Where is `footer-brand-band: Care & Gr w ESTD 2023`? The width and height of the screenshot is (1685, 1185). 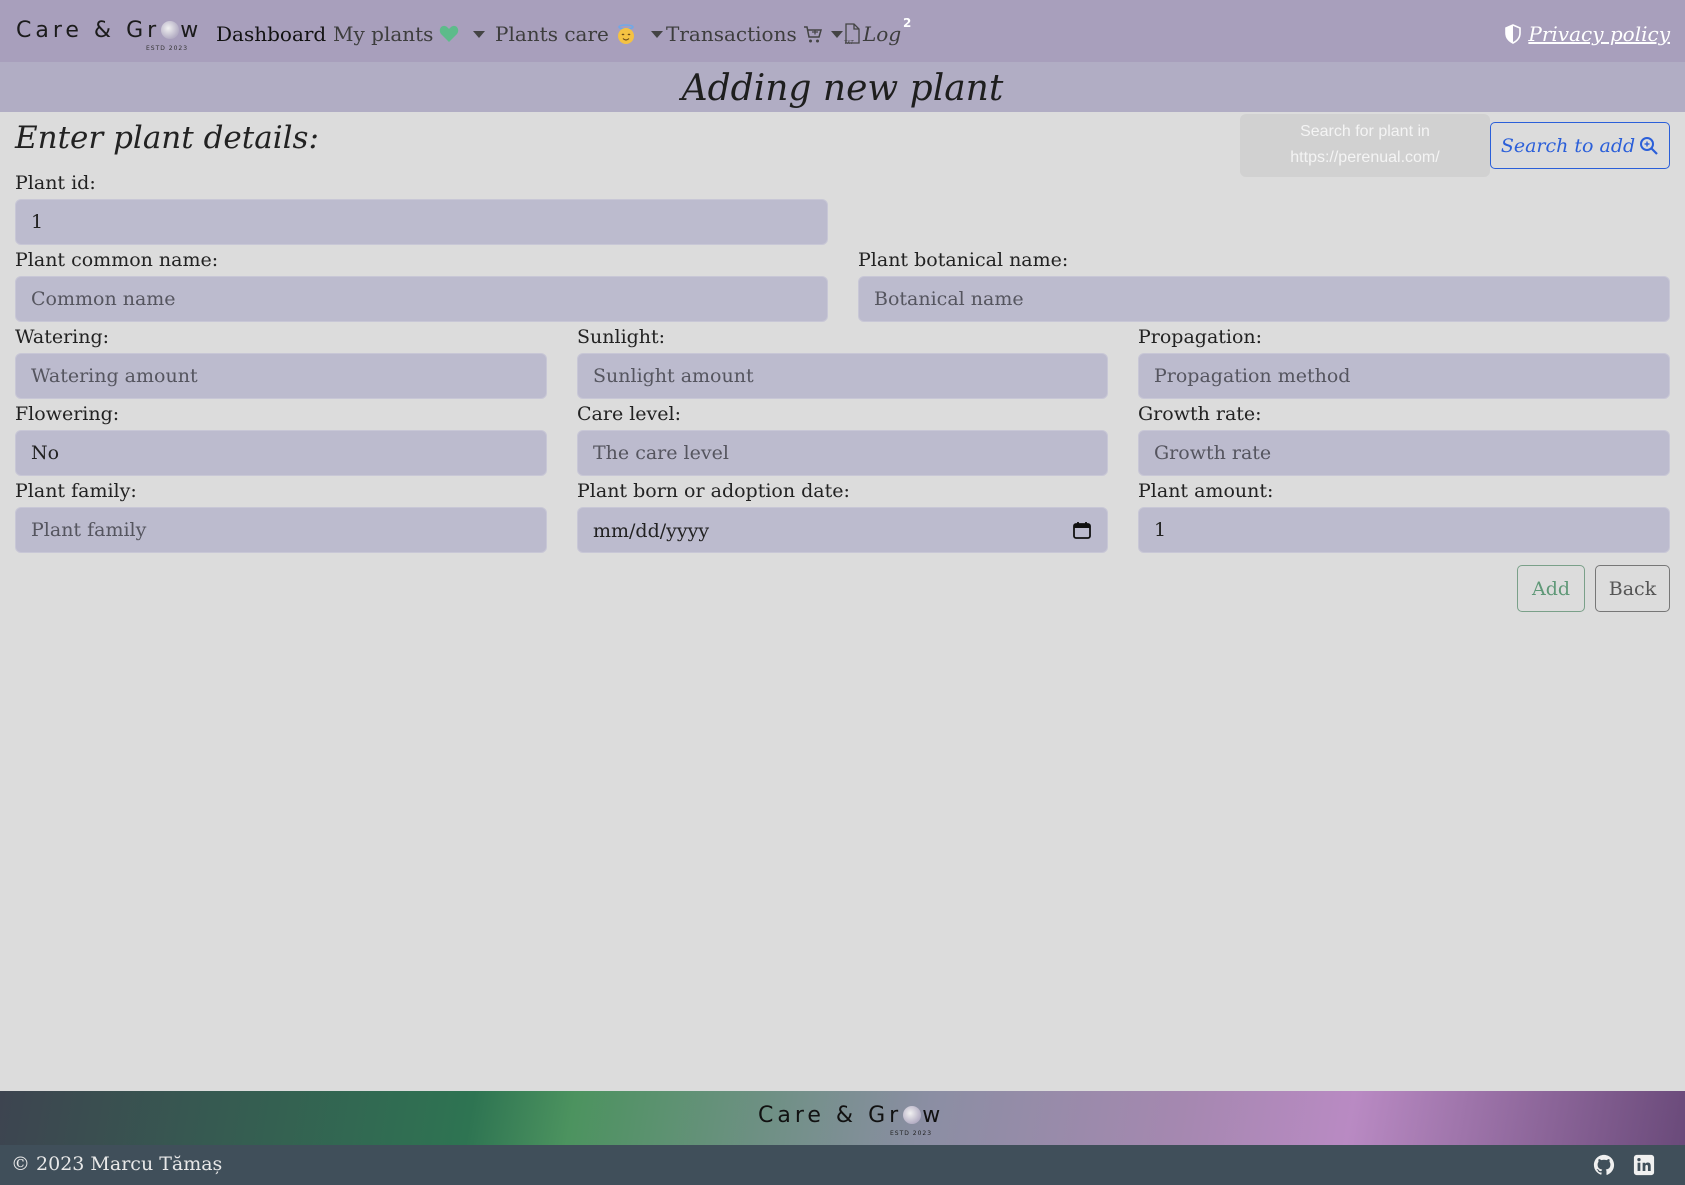
footer-brand-band: Care & Gr w ESTD 2023 is located at coordinates (842, 1118).